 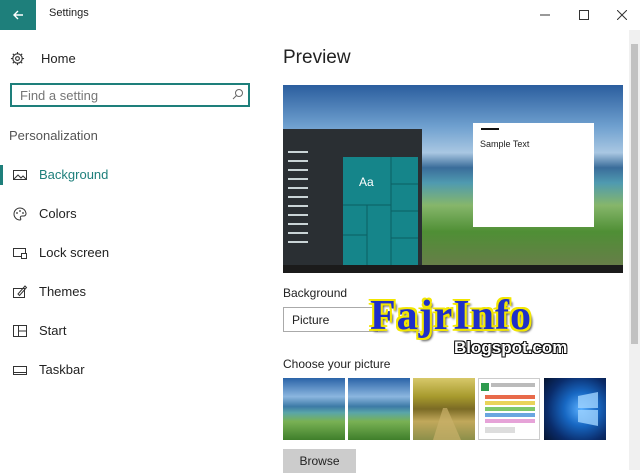 What do you see at coordinates (299, 200) in the screenshot?
I see `preview-app-list` at bounding box center [299, 200].